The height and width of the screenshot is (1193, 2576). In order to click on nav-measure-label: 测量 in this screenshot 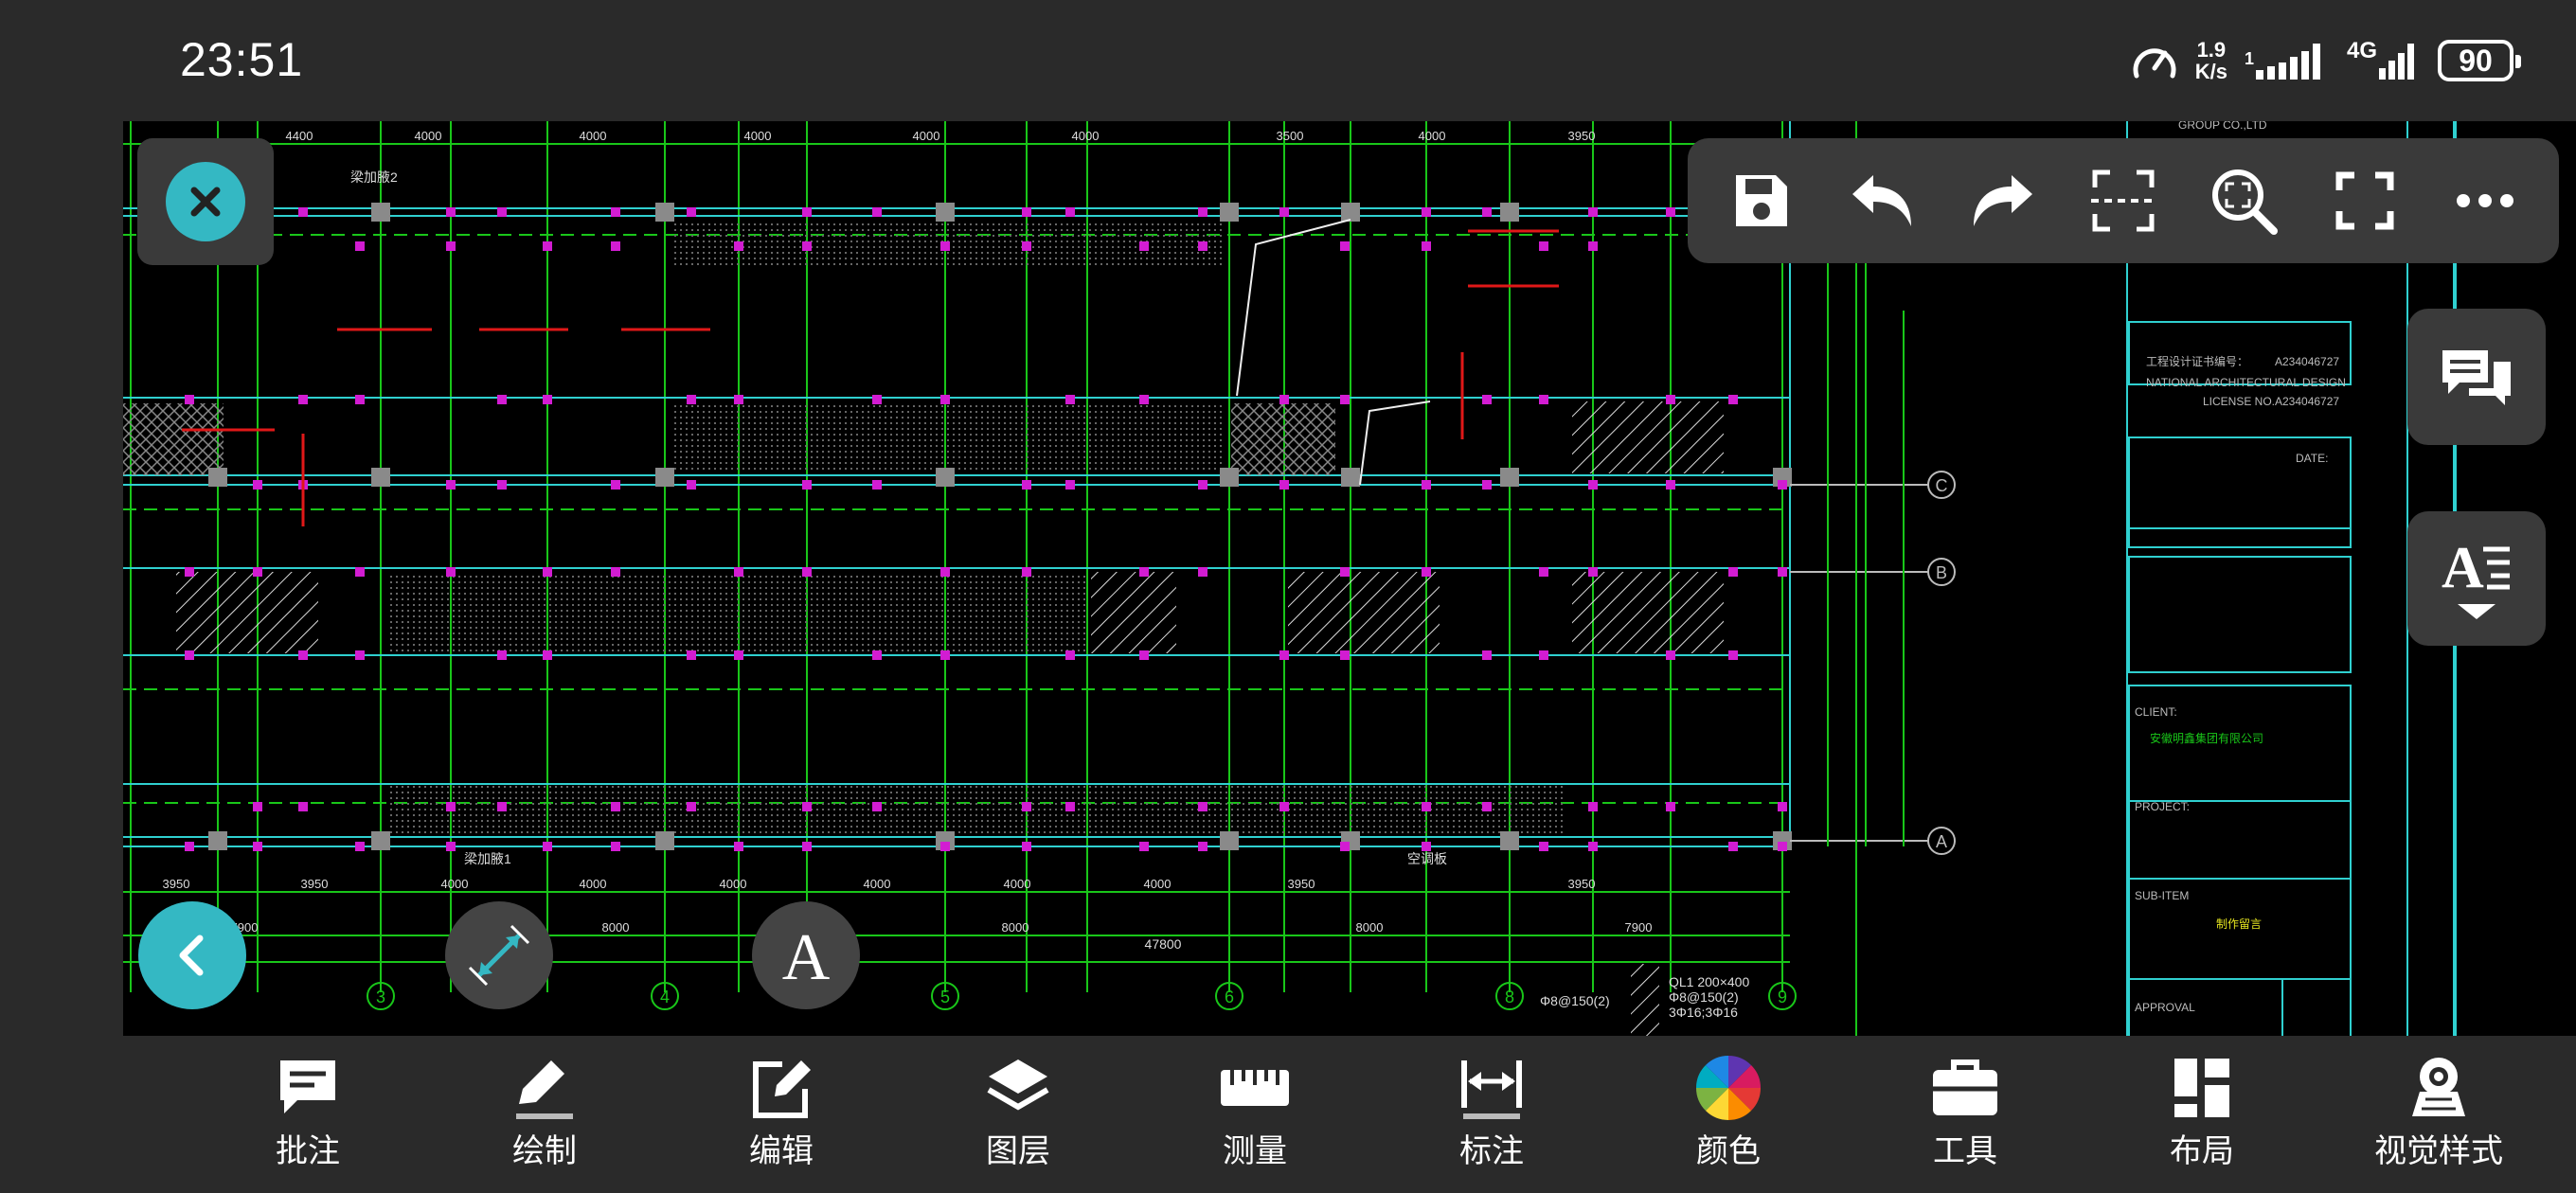, I will do `click(1255, 1151)`.